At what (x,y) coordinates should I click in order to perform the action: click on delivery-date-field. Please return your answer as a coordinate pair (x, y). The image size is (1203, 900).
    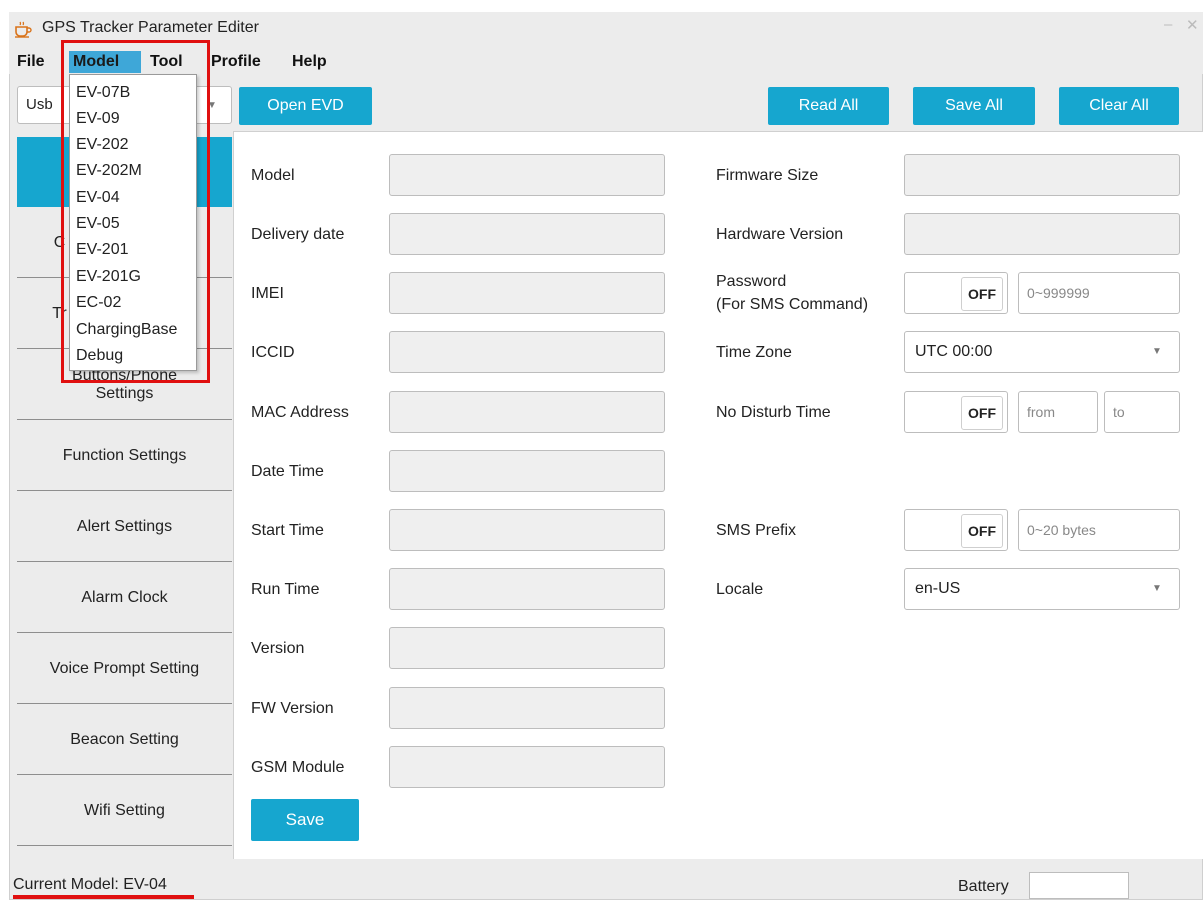
    Looking at the image, I should click on (527, 234).